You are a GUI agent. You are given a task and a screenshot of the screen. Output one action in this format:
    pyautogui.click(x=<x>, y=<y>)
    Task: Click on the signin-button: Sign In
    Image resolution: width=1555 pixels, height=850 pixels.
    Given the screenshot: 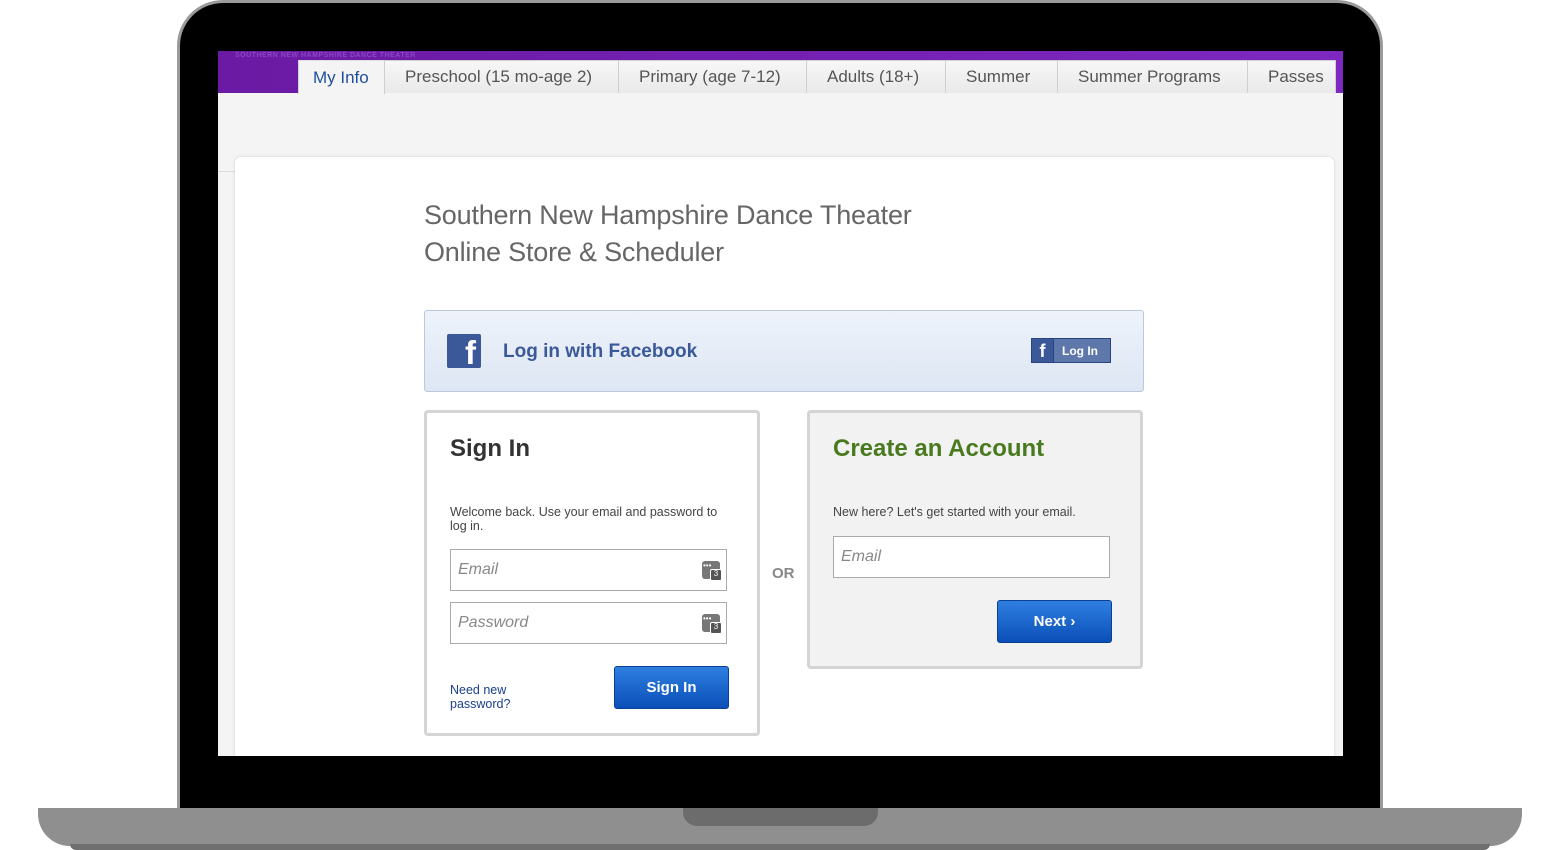 What is the action you would take?
    pyautogui.click(x=671, y=687)
    